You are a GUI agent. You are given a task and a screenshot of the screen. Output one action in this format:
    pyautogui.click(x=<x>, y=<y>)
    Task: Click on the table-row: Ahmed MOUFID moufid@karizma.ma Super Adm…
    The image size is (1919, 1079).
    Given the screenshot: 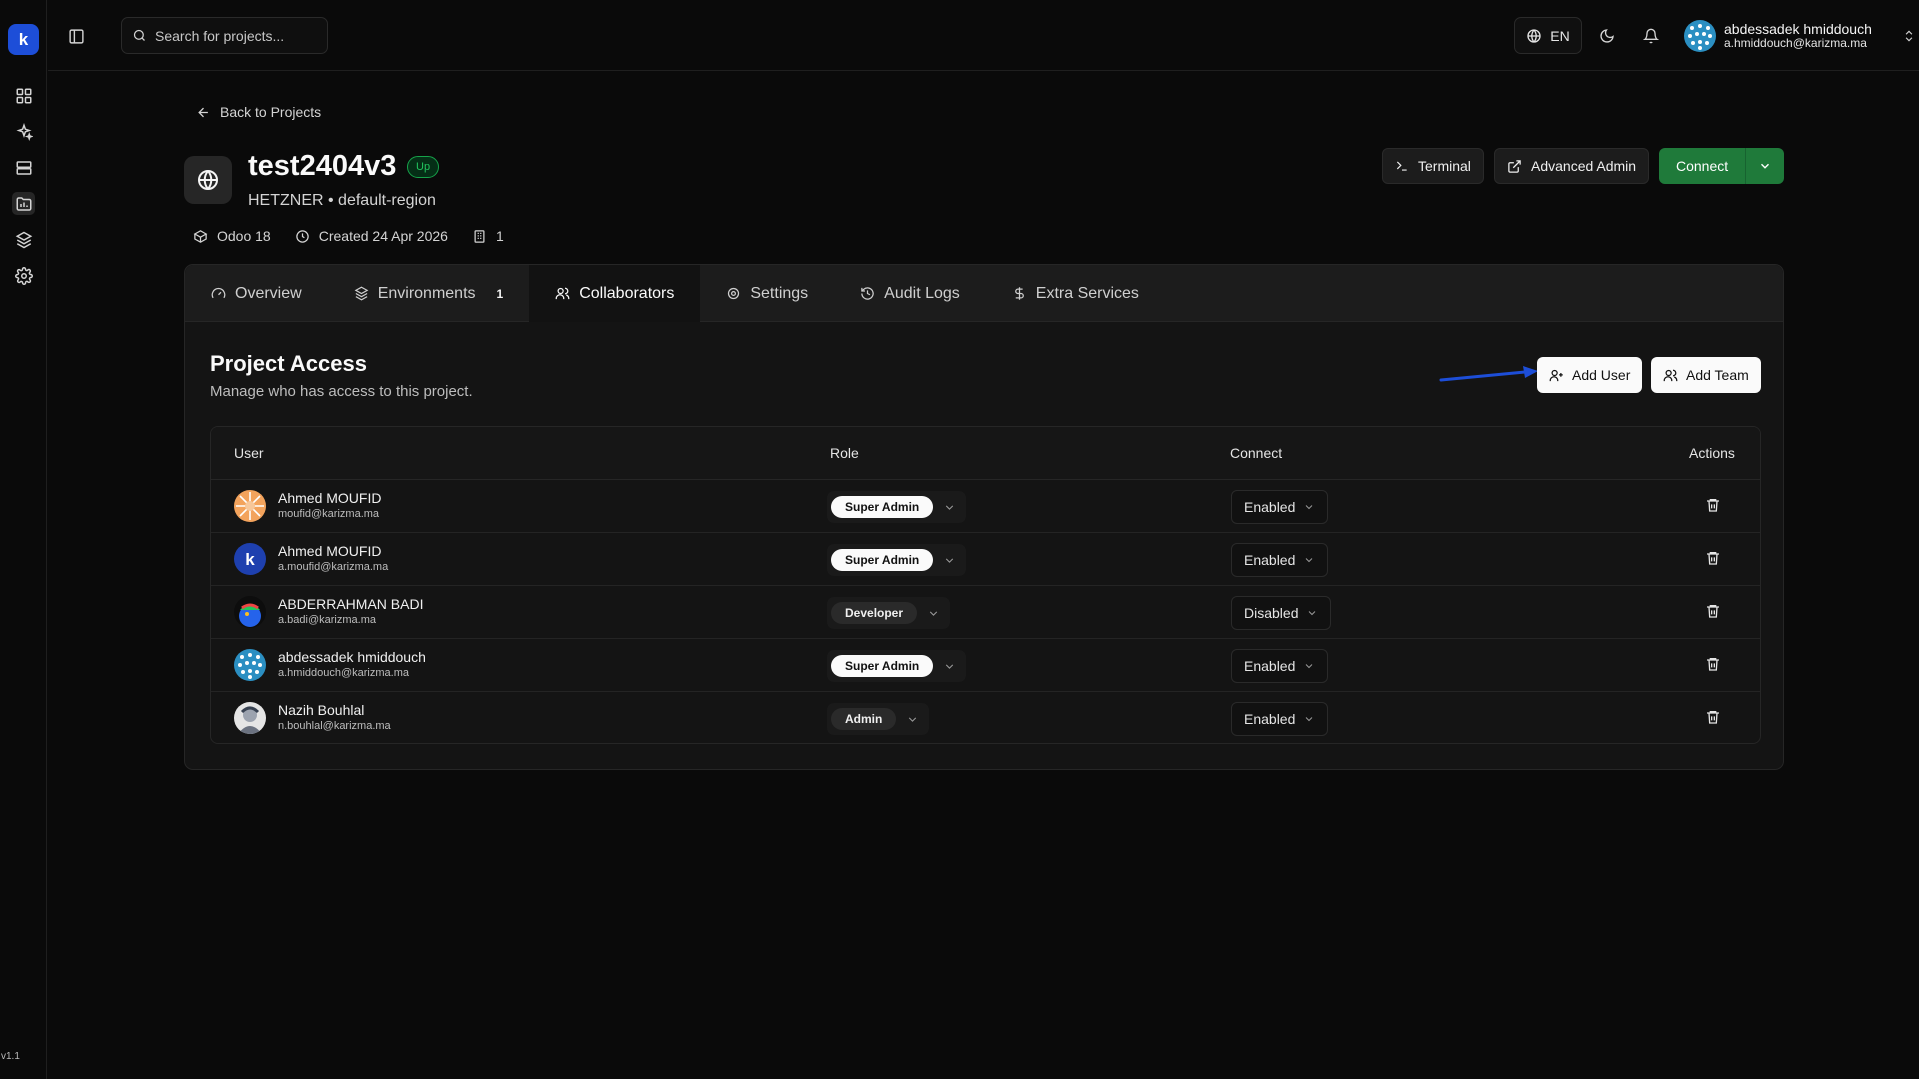 What is the action you would take?
    pyautogui.click(x=985, y=506)
    